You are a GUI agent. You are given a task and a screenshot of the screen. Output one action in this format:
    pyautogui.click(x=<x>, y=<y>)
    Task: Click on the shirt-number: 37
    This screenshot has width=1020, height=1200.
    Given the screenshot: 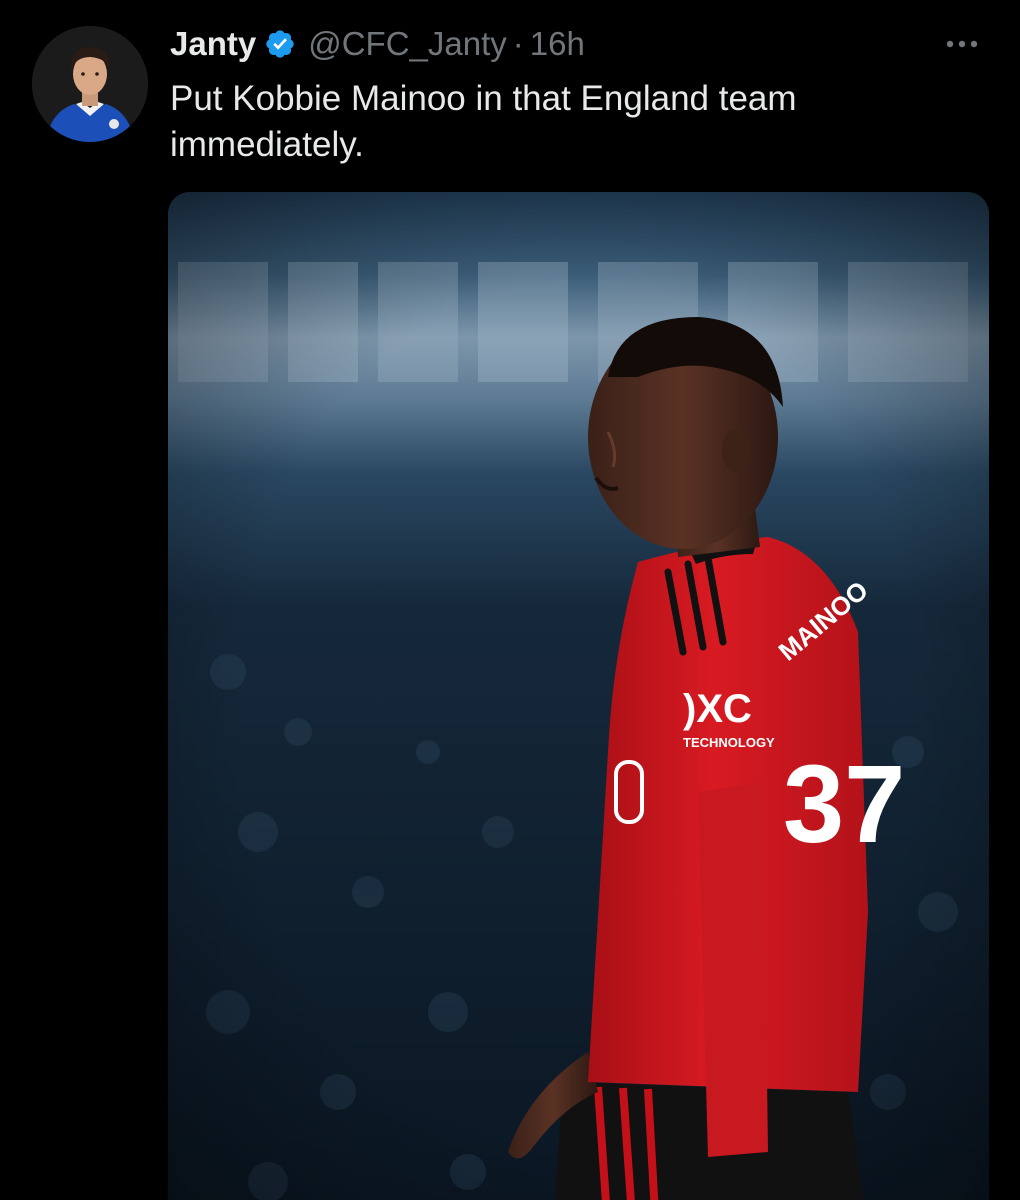 What is the action you would take?
    pyautogui.click(x=844, y=804)
    